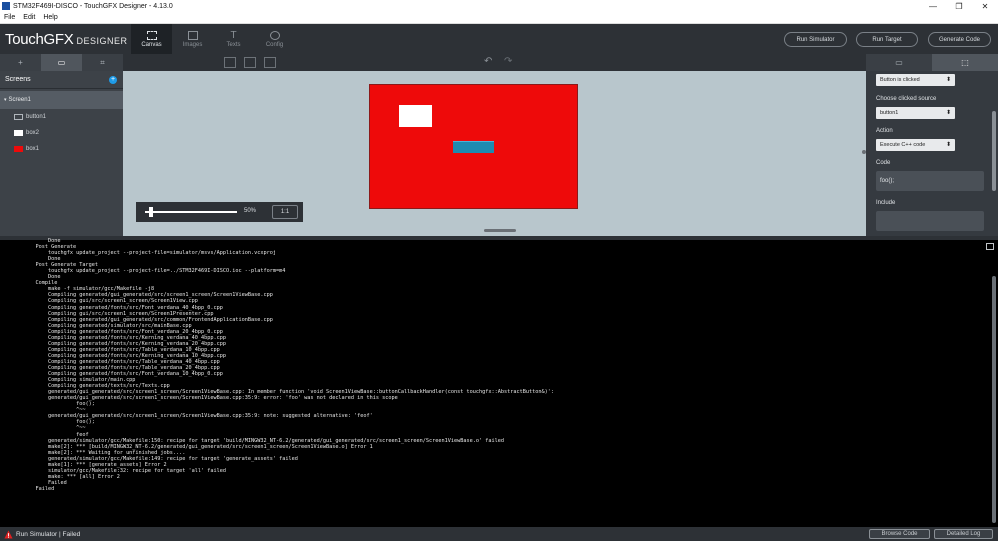  I want to click on menu-help: Help, so click(50, 17).